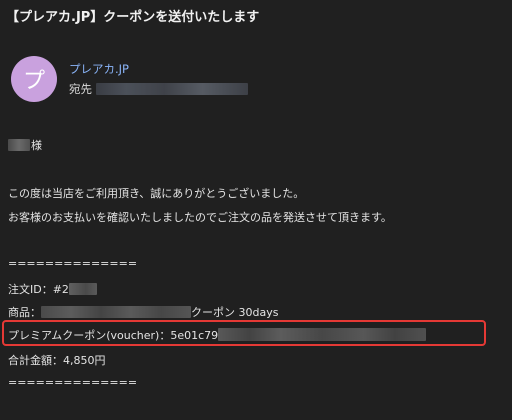 The image size is (512, 420). Describe the element at coordinates (200, 217) in the screenshot. I see `body-line-shipping: お客様のお支払いを確認いたしましたのでご注文の品を発送させて頂きます。` at that location.